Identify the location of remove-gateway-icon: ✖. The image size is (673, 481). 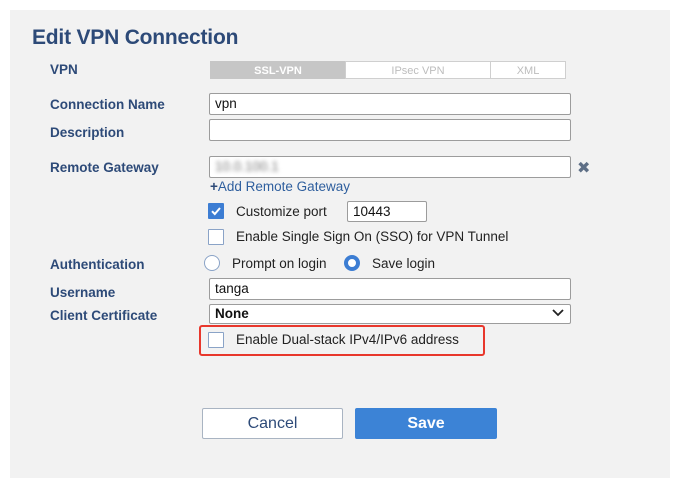
(583, 168).